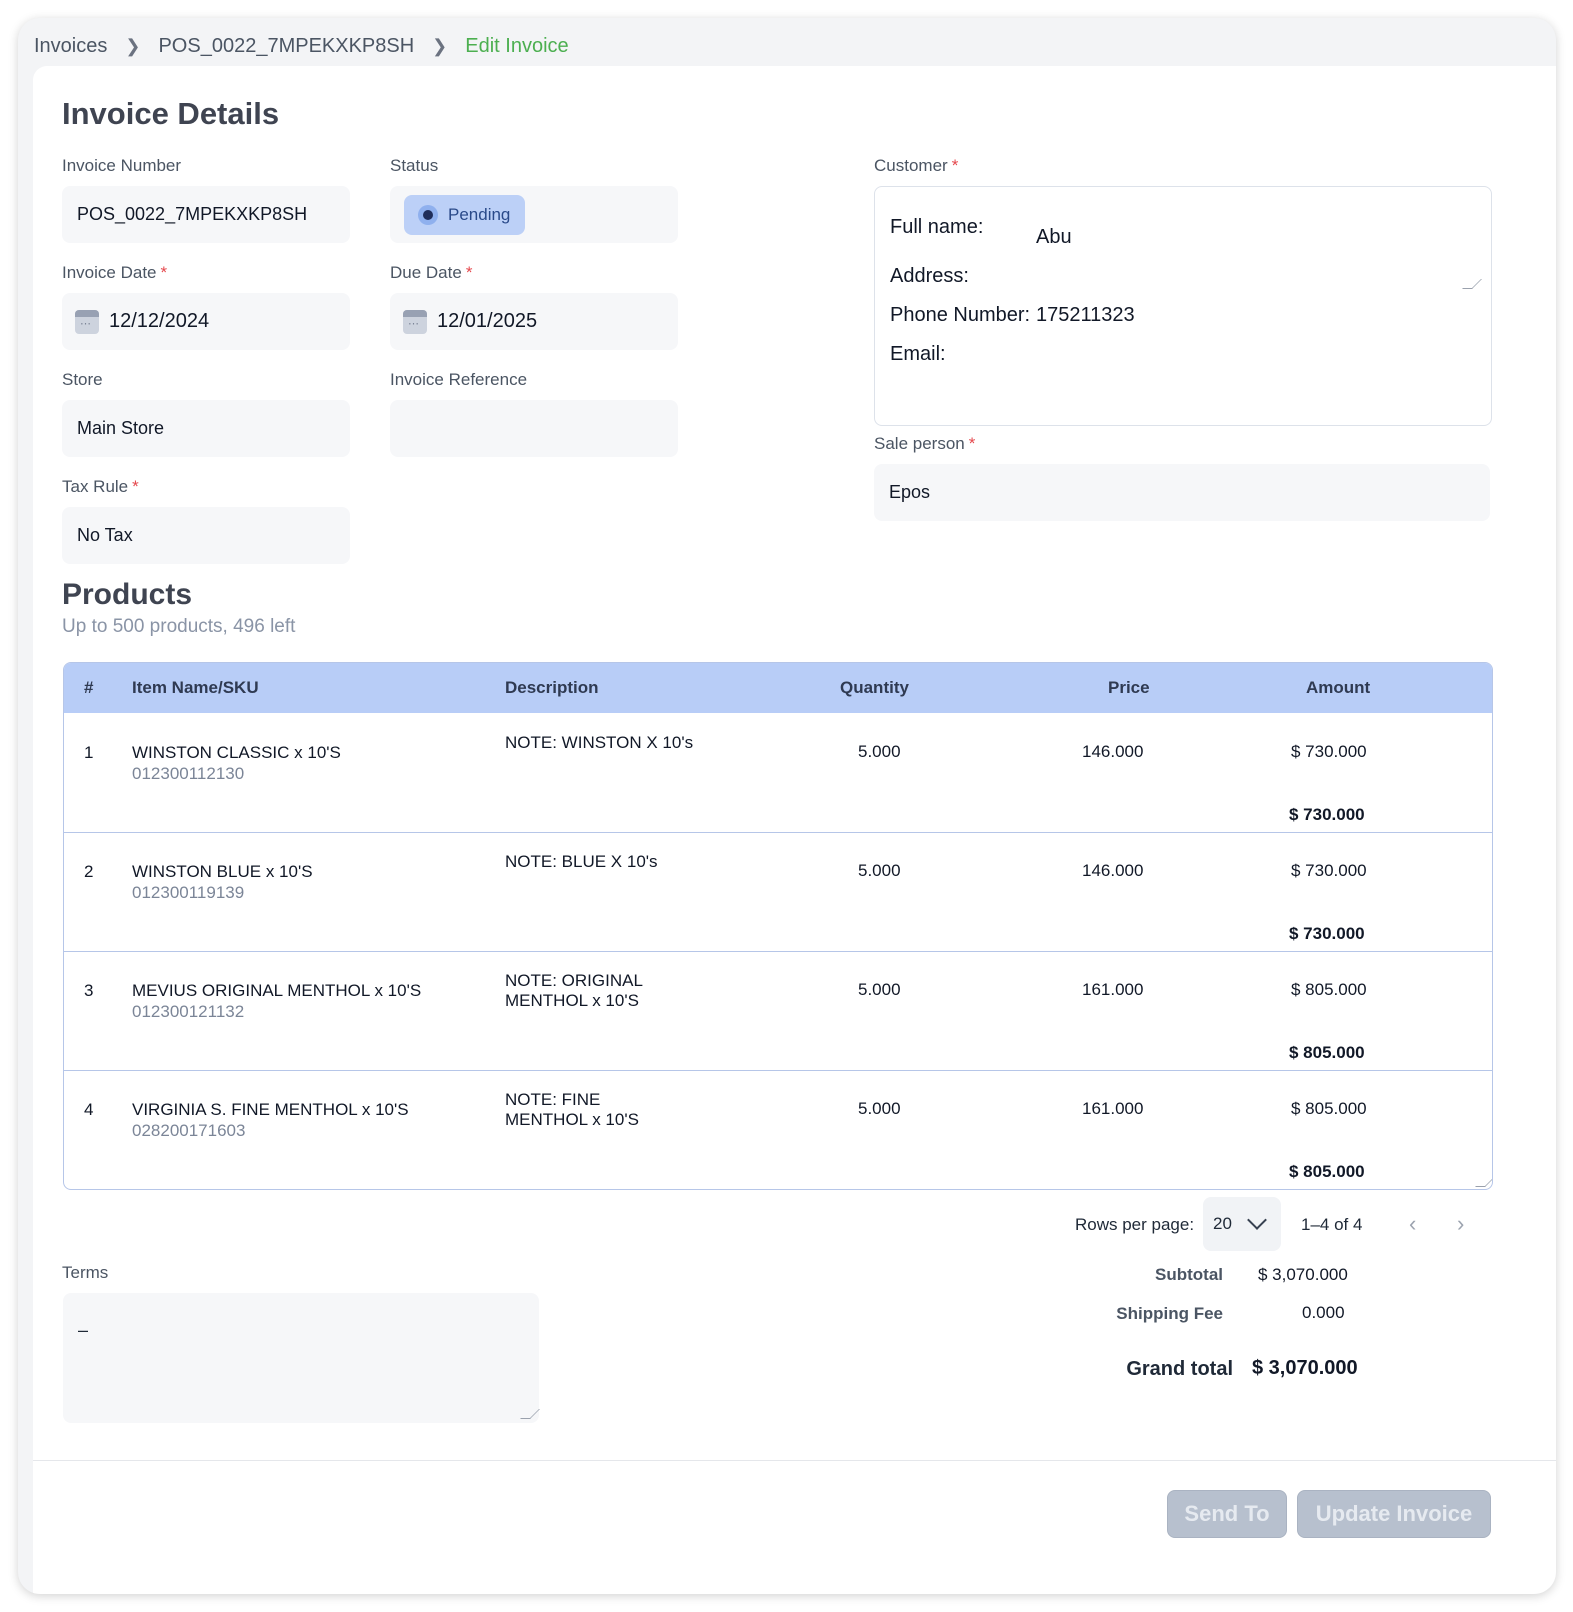 This screenshot has height=1612, width=1573. What do you see at coordinates (1227, 1514) in the screenshot?
I see `send-to-button: Send To` at bounding box center [1227, 1514].